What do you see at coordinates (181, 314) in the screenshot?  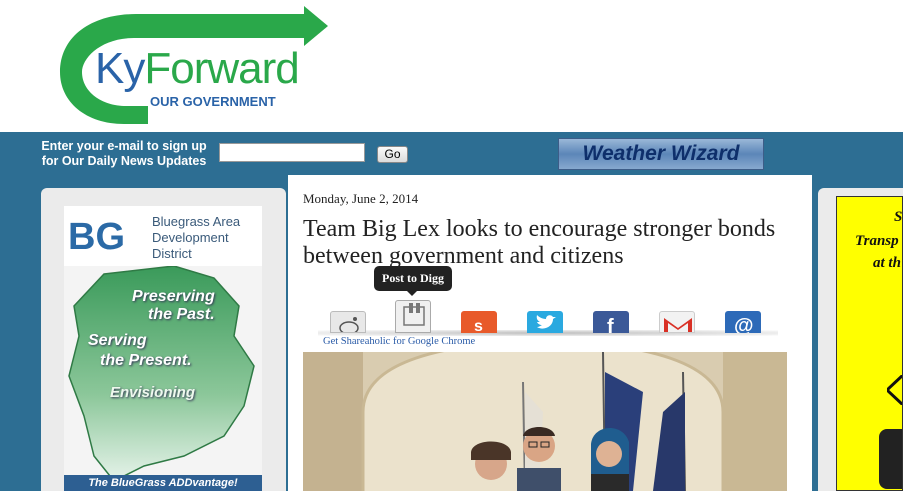 I see `ad-text-the-past: the Past.` at bounding box center [181, 314].